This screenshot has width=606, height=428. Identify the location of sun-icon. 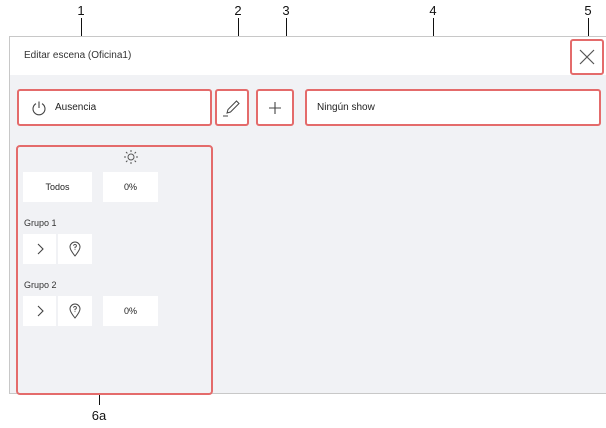
(131, 157).